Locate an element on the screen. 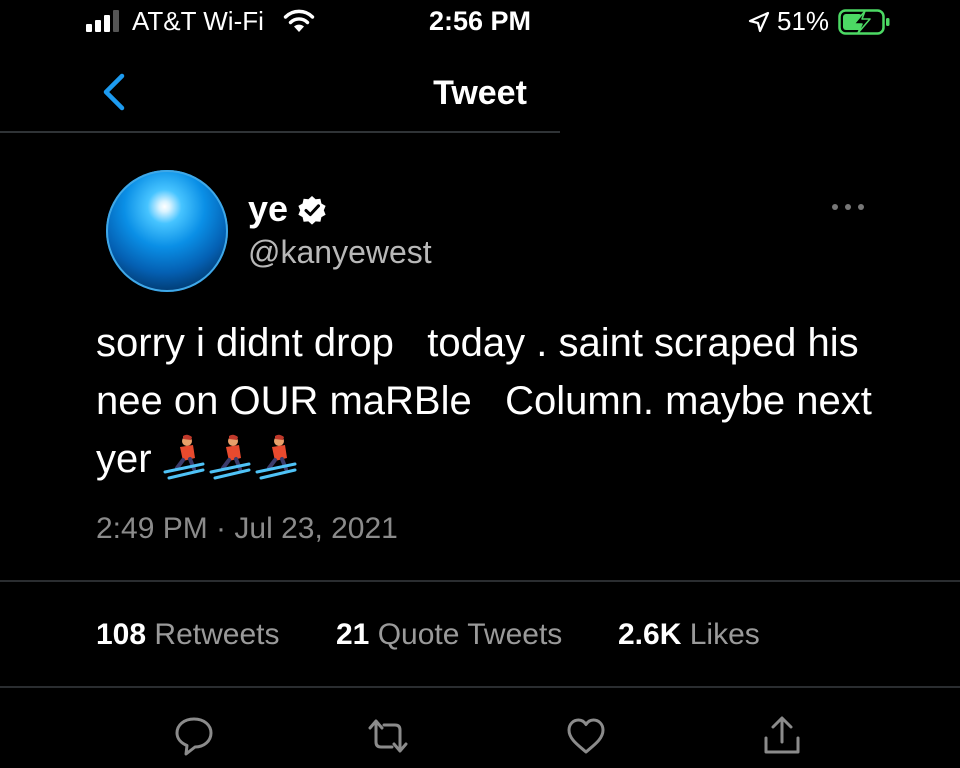 Image resolution: width=960 pixels, height=768 pixels. location-arrow-icon is located at coordinates (759, 22).